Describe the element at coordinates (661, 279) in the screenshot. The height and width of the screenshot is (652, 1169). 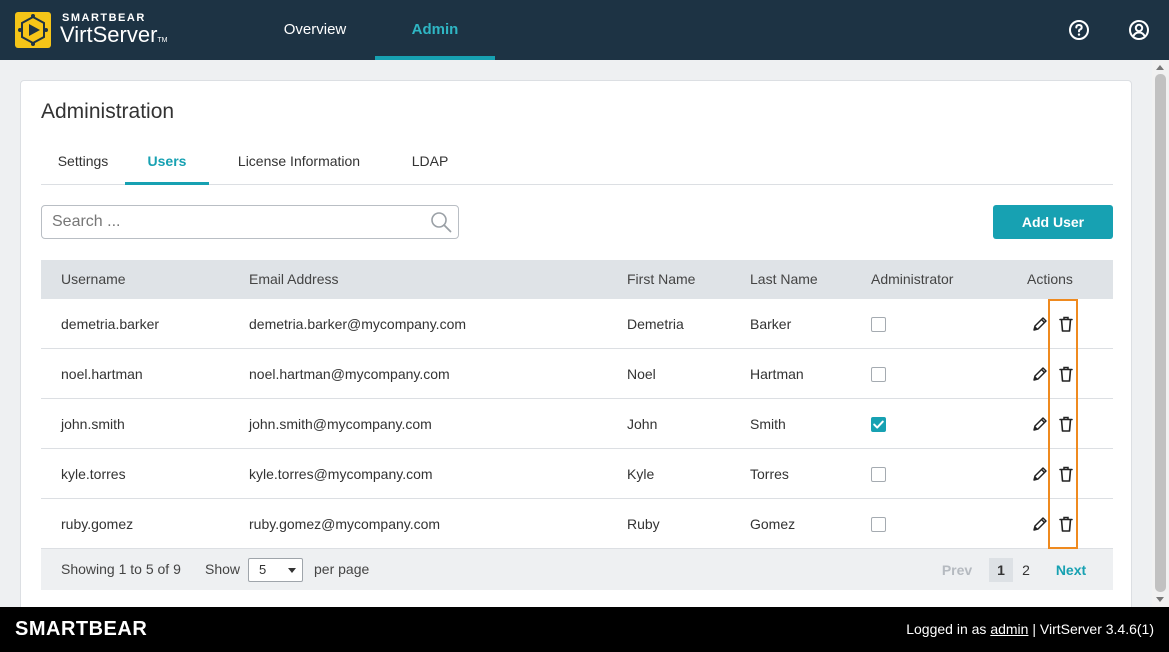
I see `column-header-first-name: First Name` at that location.